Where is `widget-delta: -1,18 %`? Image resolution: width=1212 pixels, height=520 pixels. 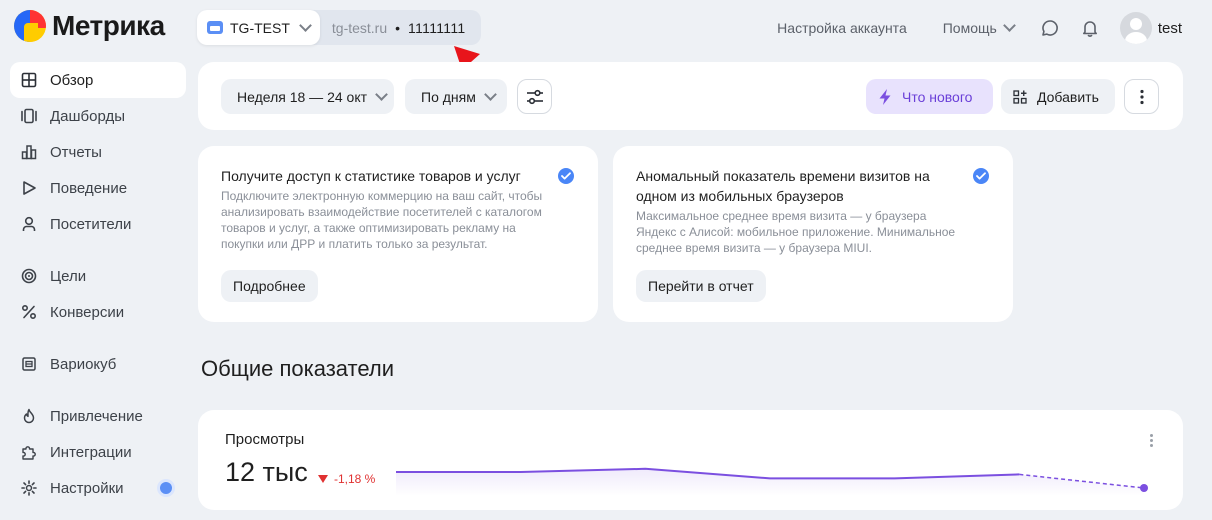
widget-delta: -1,18 % is located at coordinates (346, 479).